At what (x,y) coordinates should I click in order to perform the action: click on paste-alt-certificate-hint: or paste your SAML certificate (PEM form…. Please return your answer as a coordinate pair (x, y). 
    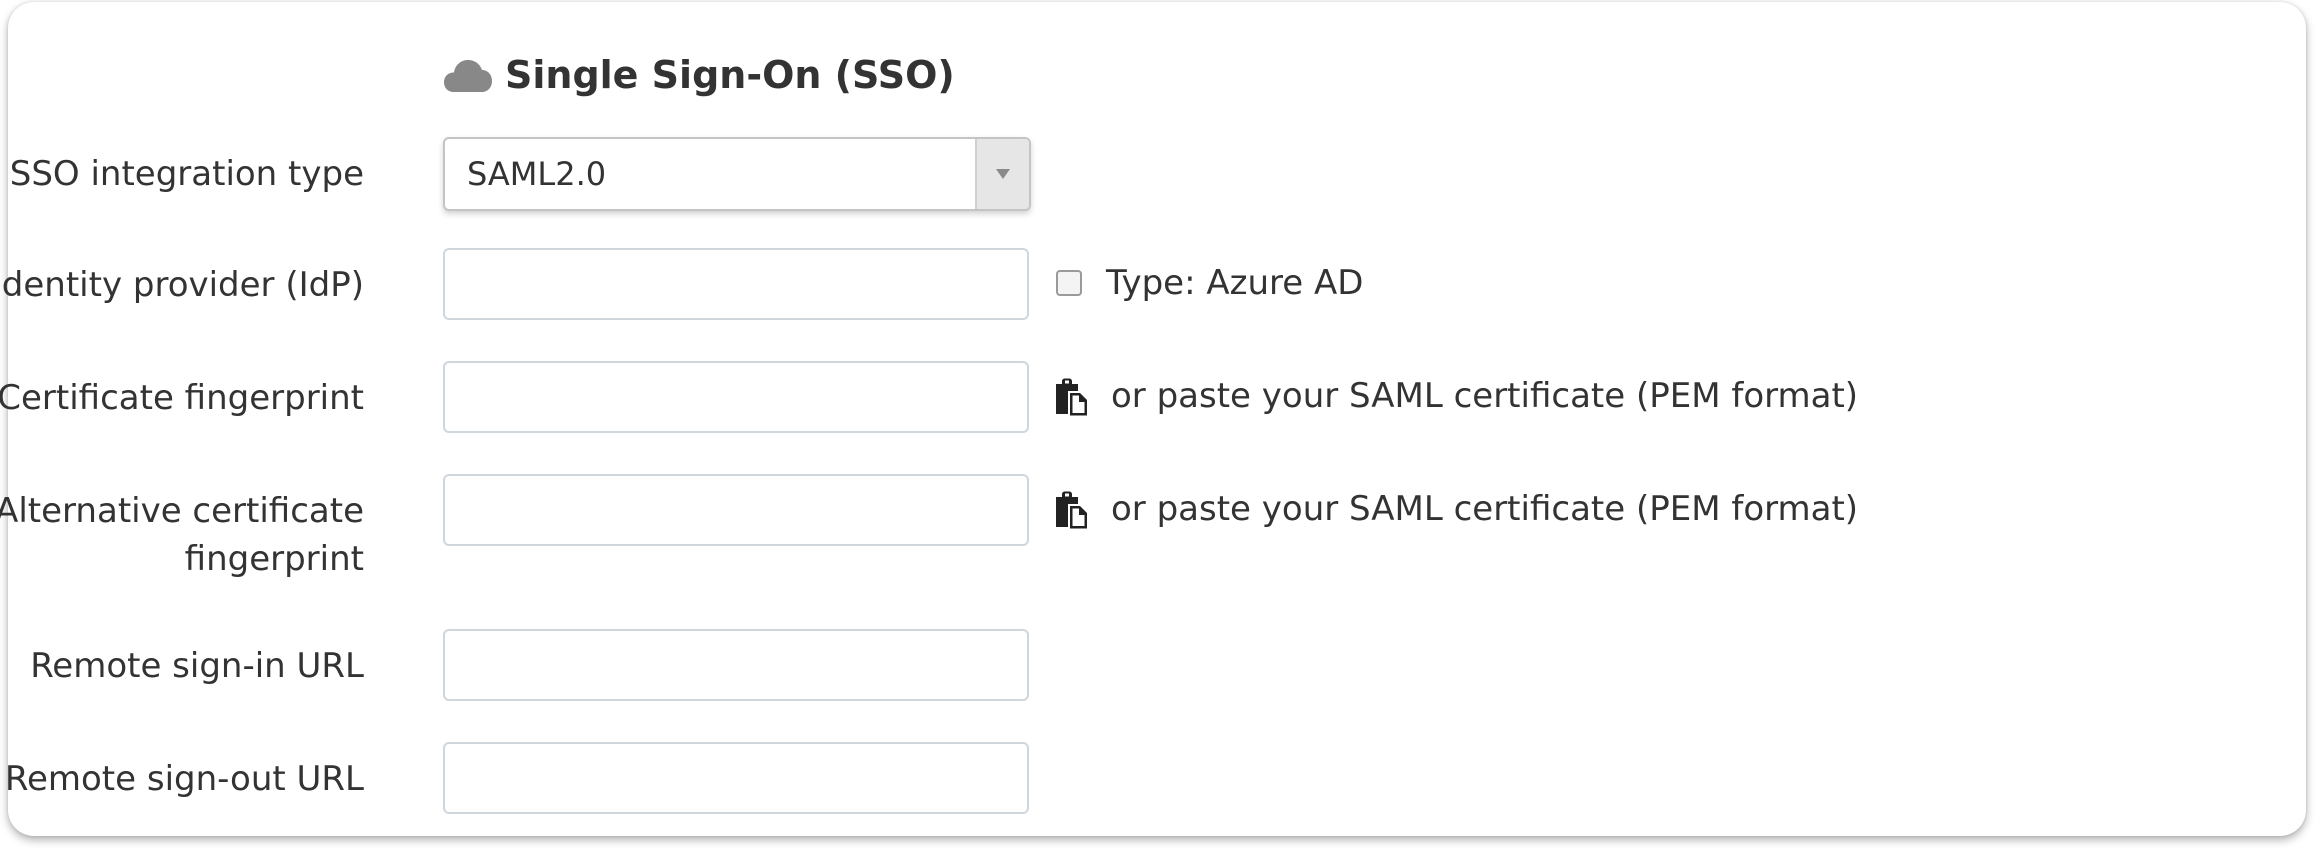
    Looking at the image, I should click on (1485, 509).